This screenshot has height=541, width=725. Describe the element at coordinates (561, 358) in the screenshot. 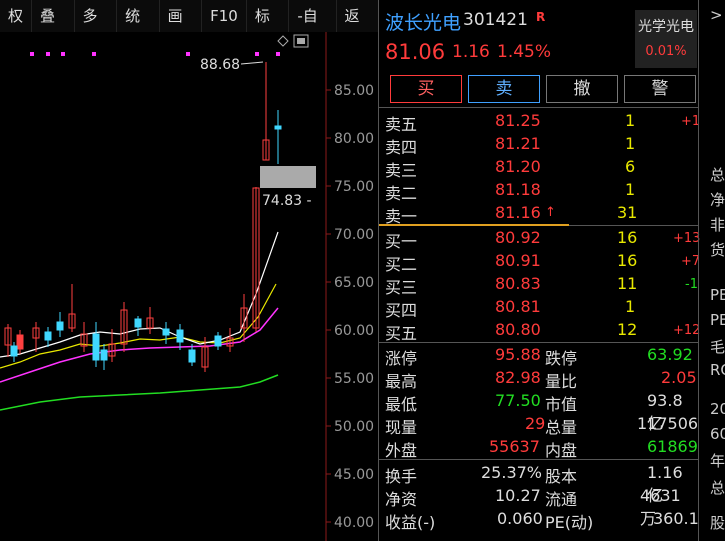

I see `stat-label: 跌停` at that location.